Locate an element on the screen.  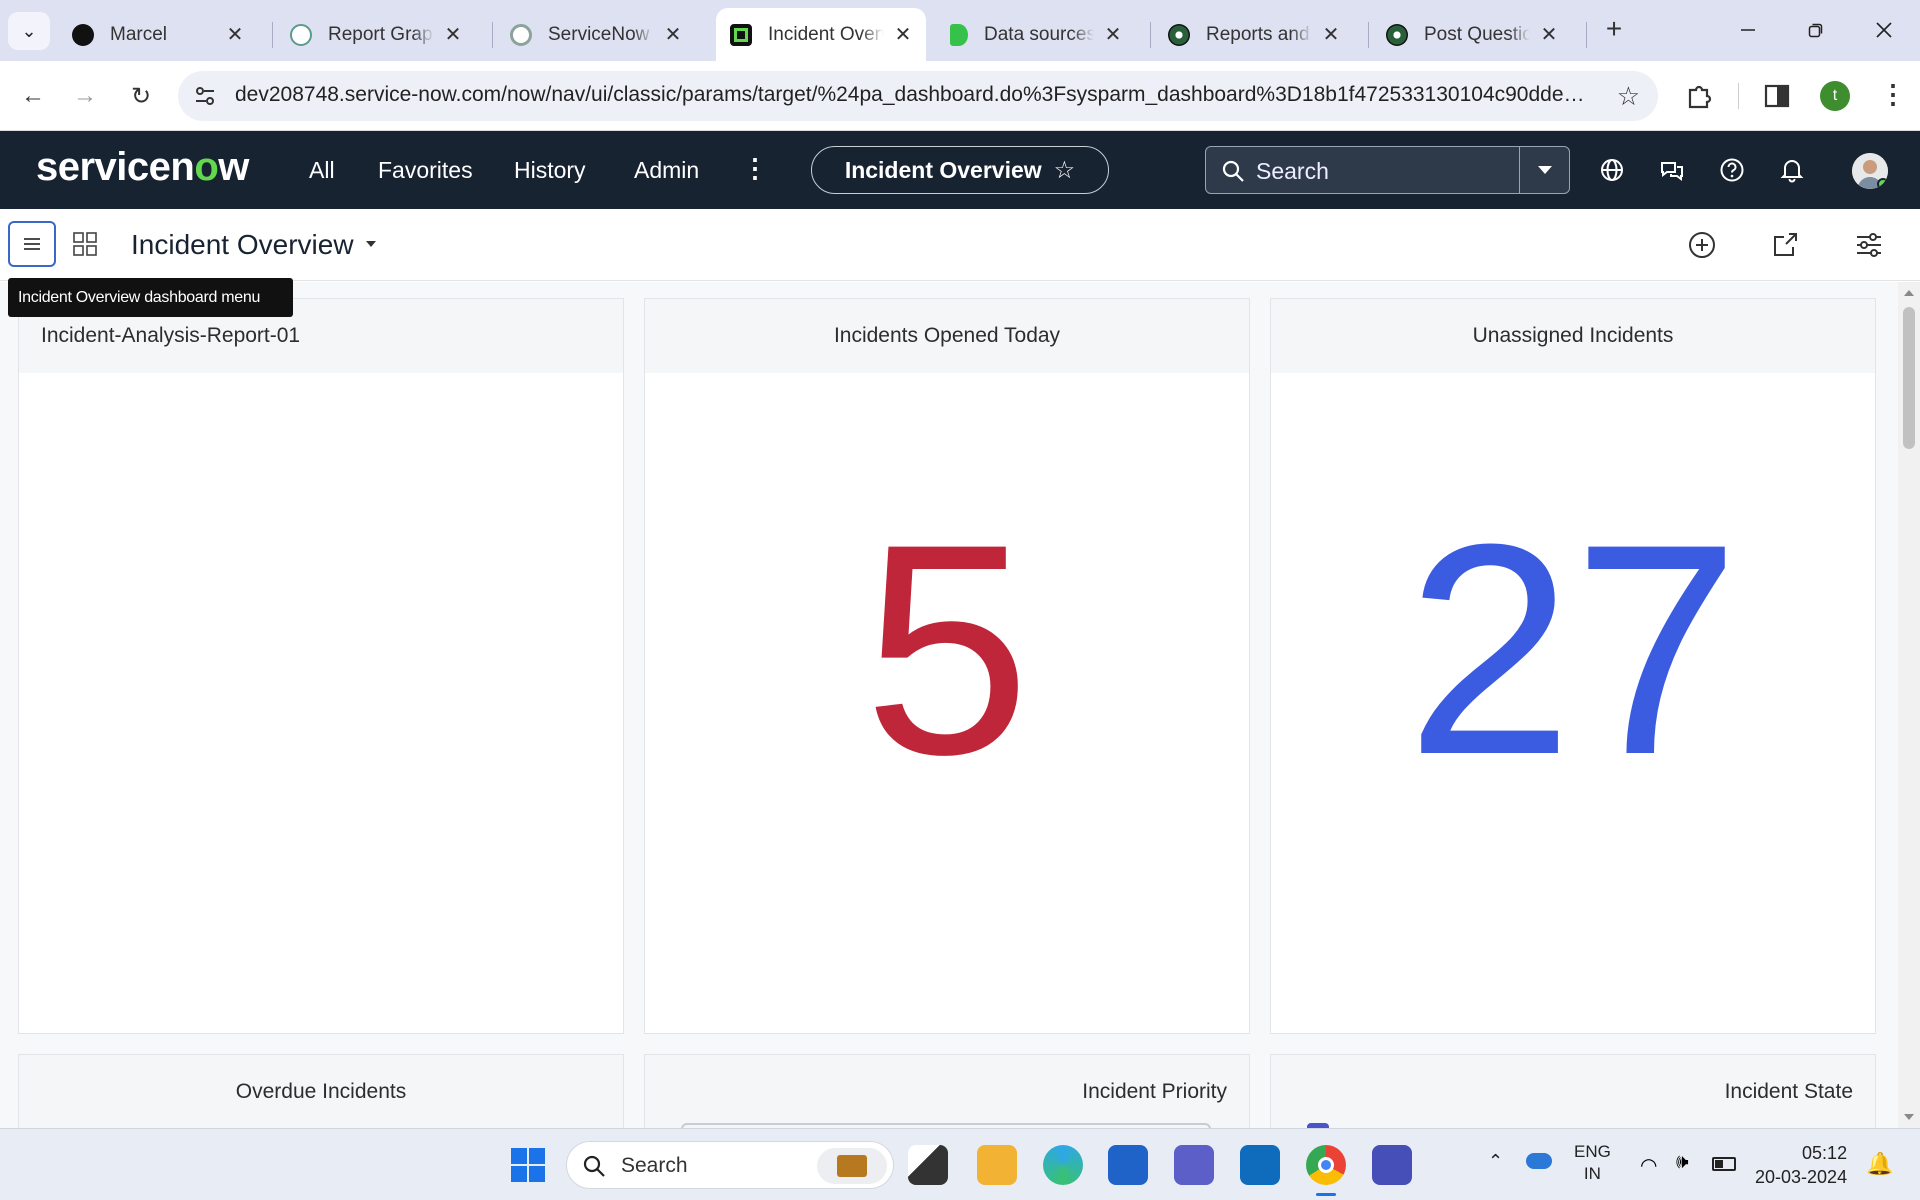
chrome-icon is located at coordinates (1326, 1165).